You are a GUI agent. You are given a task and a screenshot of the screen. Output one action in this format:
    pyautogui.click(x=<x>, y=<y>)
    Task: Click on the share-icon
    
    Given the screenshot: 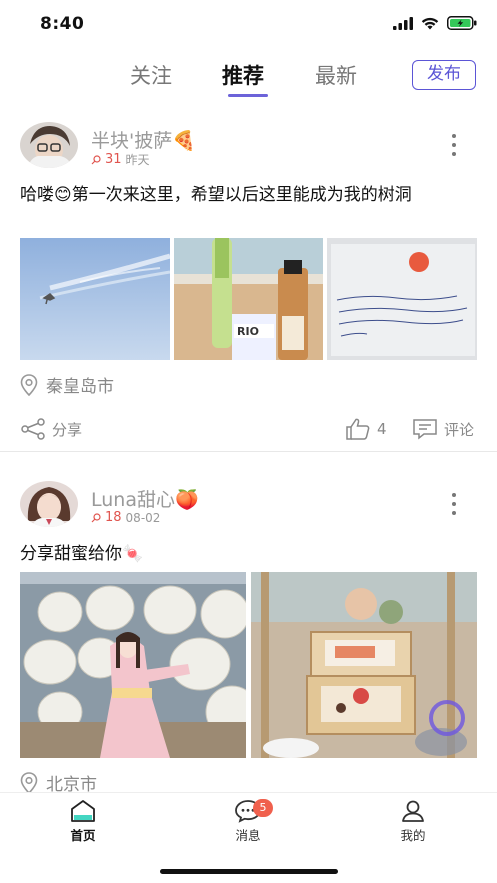 What is the action you would take?
    pyautogui.click(x=33, y=429)
    